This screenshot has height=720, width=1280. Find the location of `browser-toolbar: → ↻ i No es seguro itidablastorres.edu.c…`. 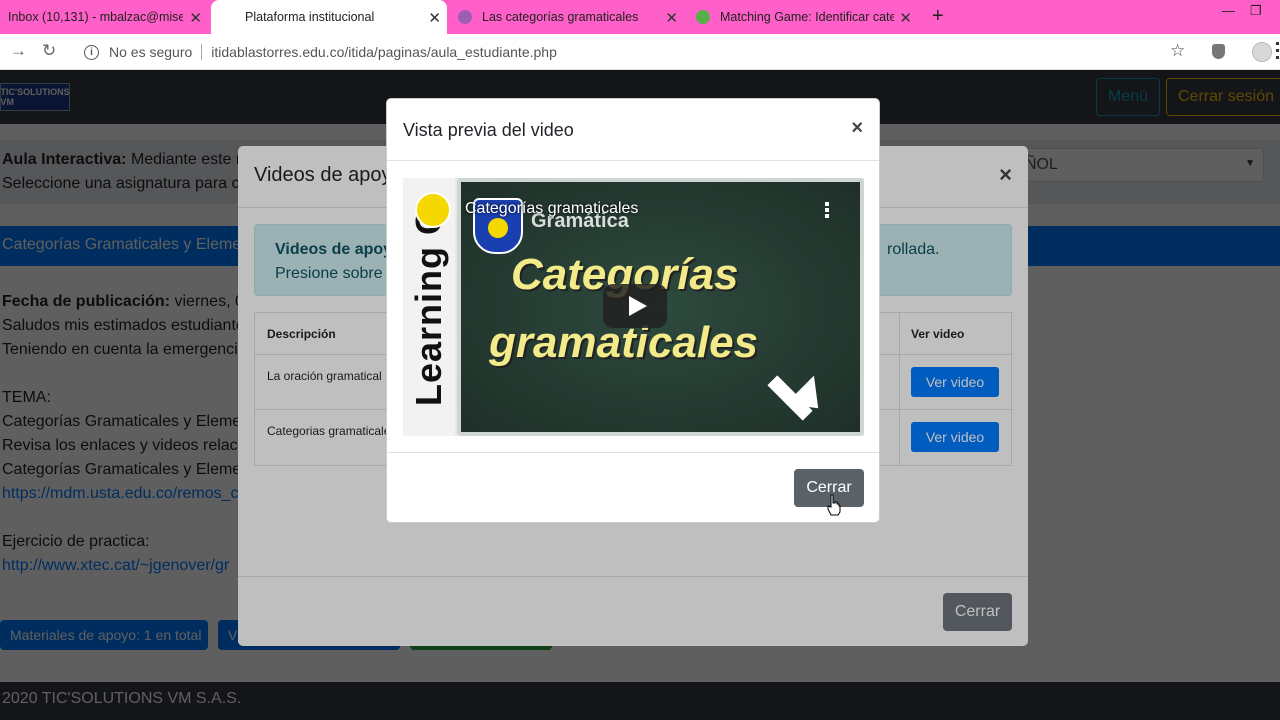

browser-toolbar: → ↻ i No es seguro itidablastorres.edu.c… is located at coordinates (640, 52).